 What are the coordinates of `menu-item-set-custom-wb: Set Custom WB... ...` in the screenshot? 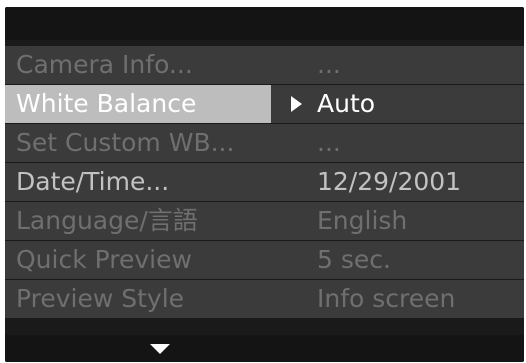 It's located at (264, 143).